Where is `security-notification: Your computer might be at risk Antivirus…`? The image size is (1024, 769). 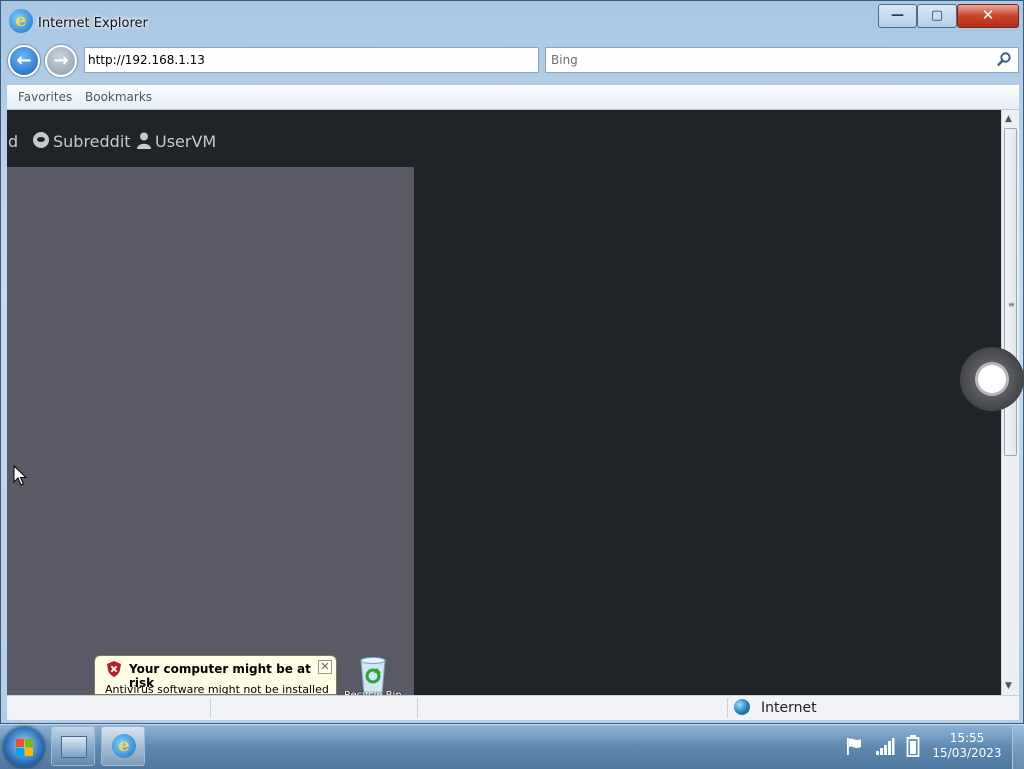
security-notification: Your computer might be at risk Antivirus… is located at coordinates (215, 675).